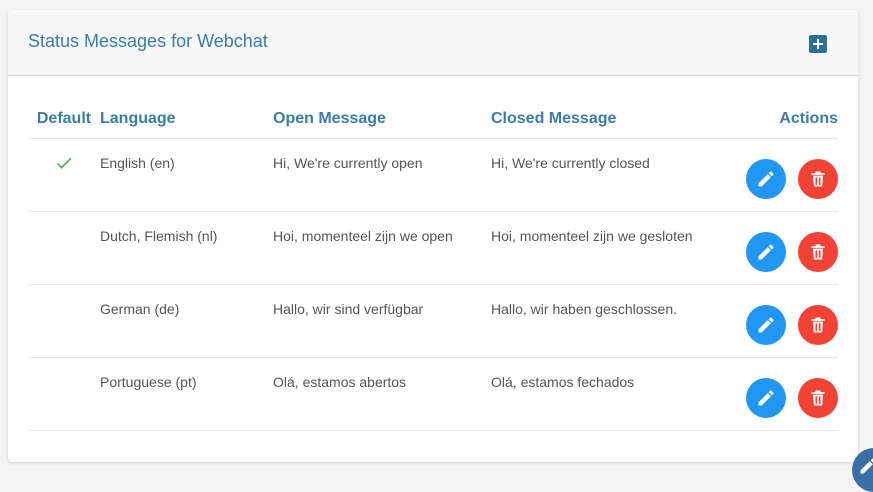 This screenshot has height=492, width=873. Describe the element at coordinates (186, 175) in the screenshot. I see `language-cell: English (en)` at that location.